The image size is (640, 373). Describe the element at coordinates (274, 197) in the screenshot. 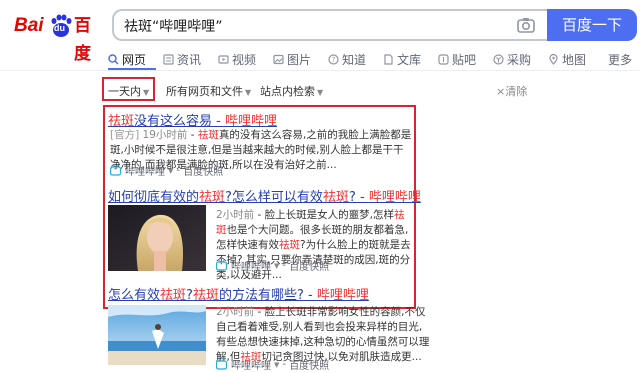

I see `title-text: ?怎么样可以有效` at that location.